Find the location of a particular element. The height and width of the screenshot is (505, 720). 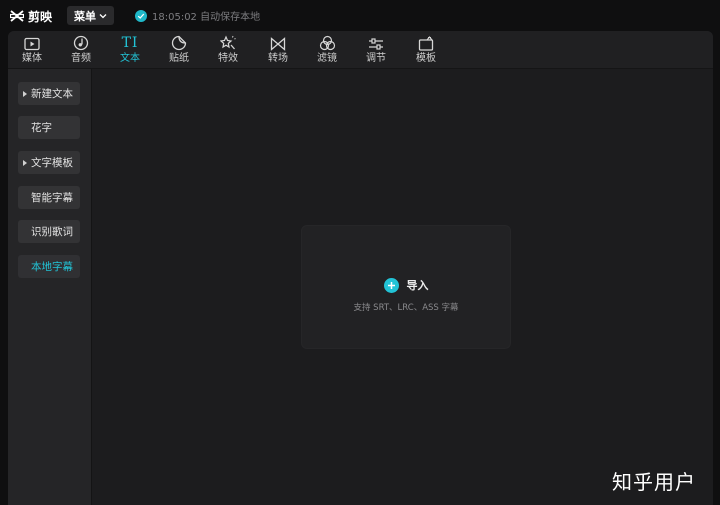

tab-effects: 特效 is located at coordinates (228, 50).